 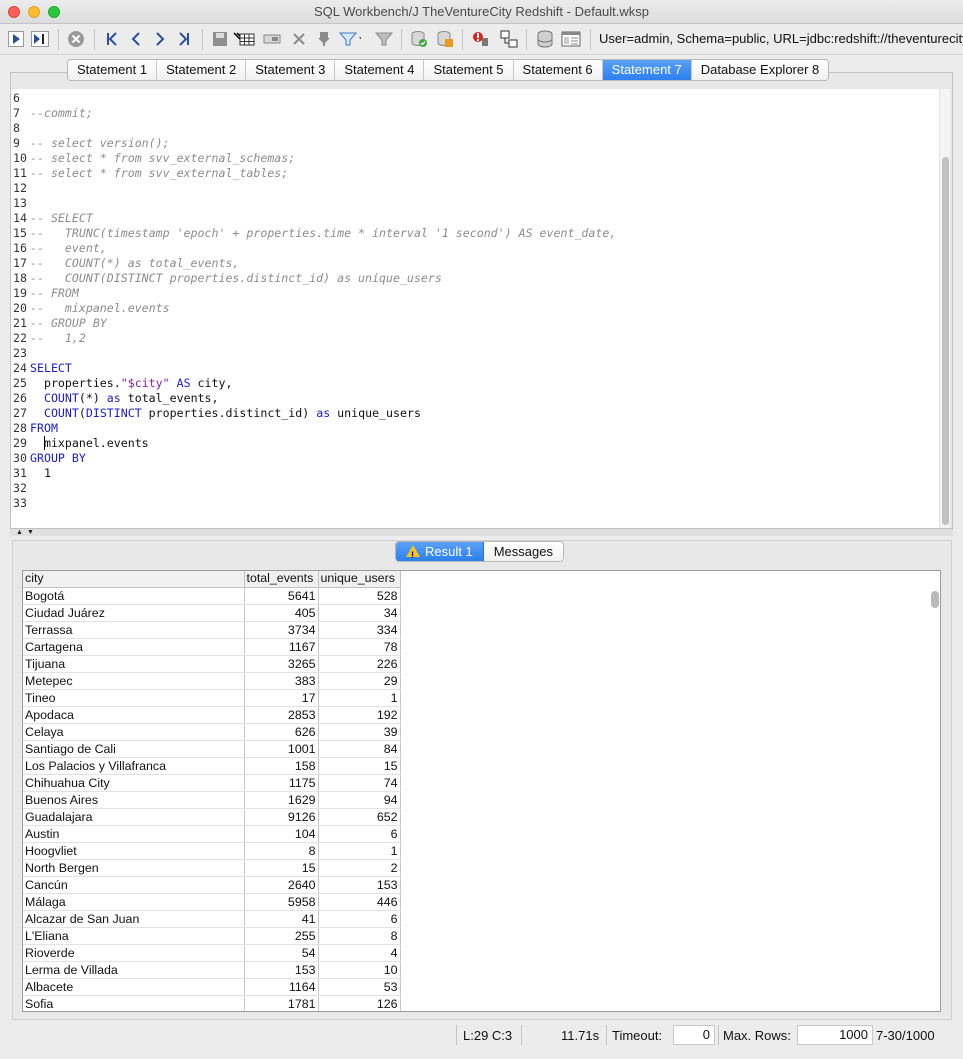 What do you see at coordinates (281, 664) in the screenshot?
I see `total-events-cell: 3265` at bounding box center [281, 664].